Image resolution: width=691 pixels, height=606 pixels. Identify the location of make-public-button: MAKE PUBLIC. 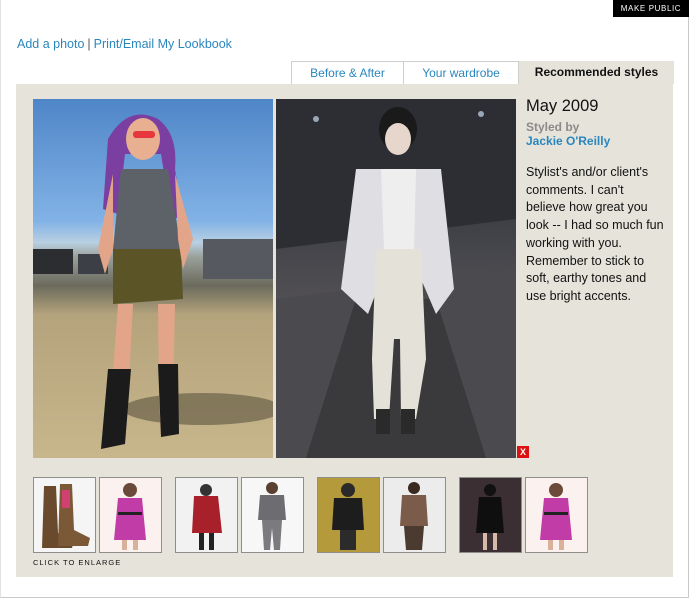
(651, 8).